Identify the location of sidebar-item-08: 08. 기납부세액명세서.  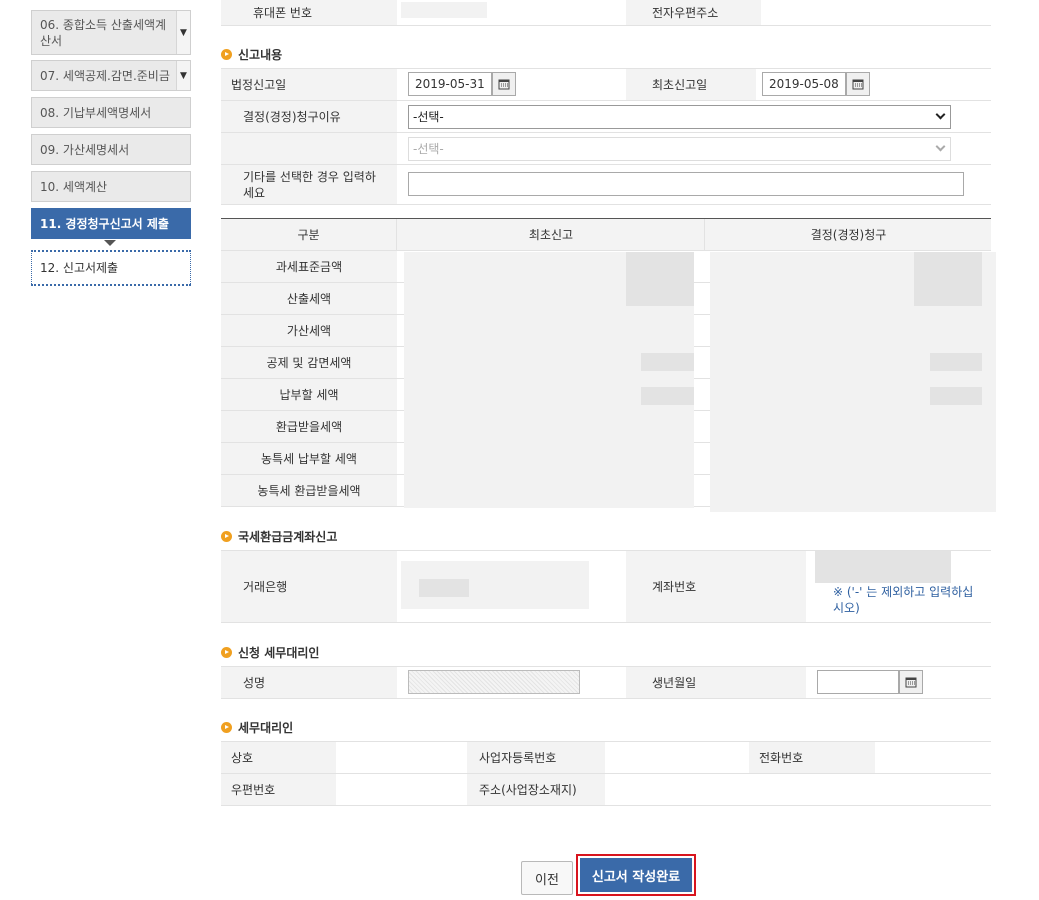
(111, 112).